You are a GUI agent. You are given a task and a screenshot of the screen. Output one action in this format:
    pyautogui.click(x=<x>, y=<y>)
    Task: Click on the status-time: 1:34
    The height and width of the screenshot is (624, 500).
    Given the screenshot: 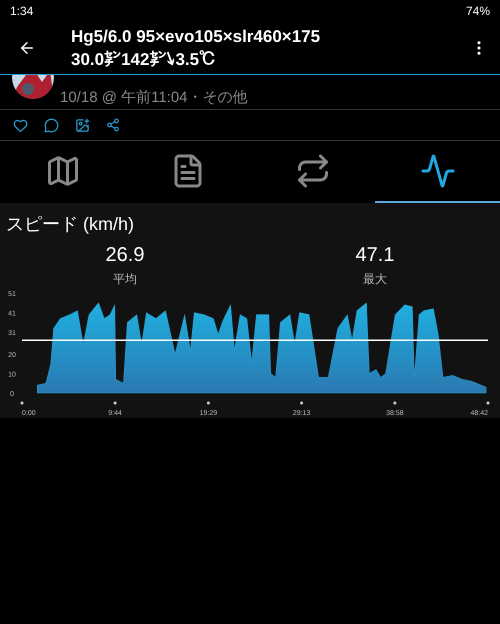 What is the action you would take?
    pyautogui.click(x=22, y=11)
    